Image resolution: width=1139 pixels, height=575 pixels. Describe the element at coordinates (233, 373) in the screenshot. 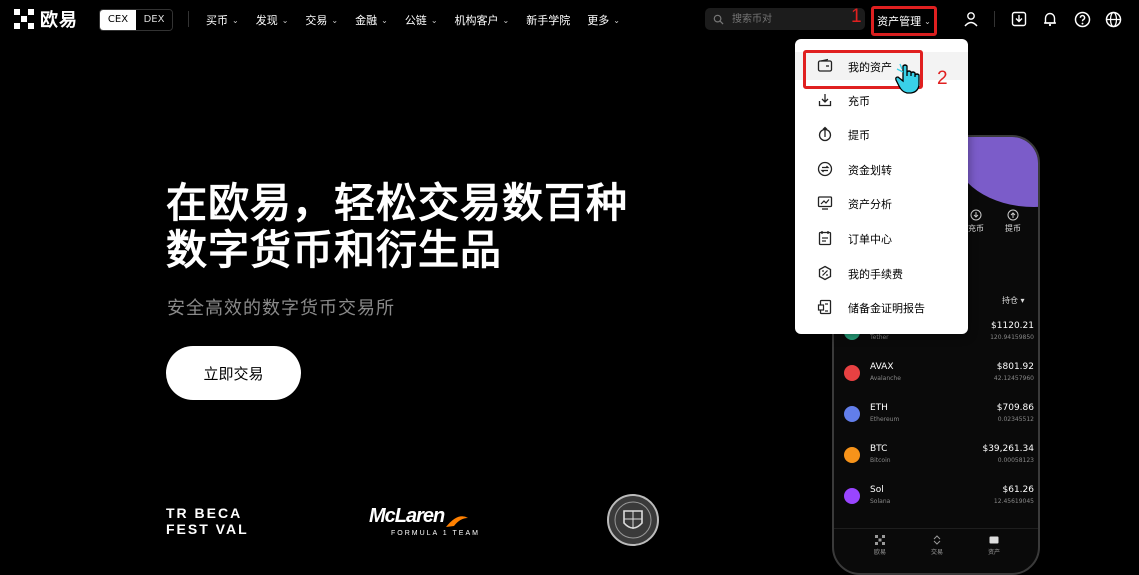

I see `trade-now-button: 立即交易` at that location.